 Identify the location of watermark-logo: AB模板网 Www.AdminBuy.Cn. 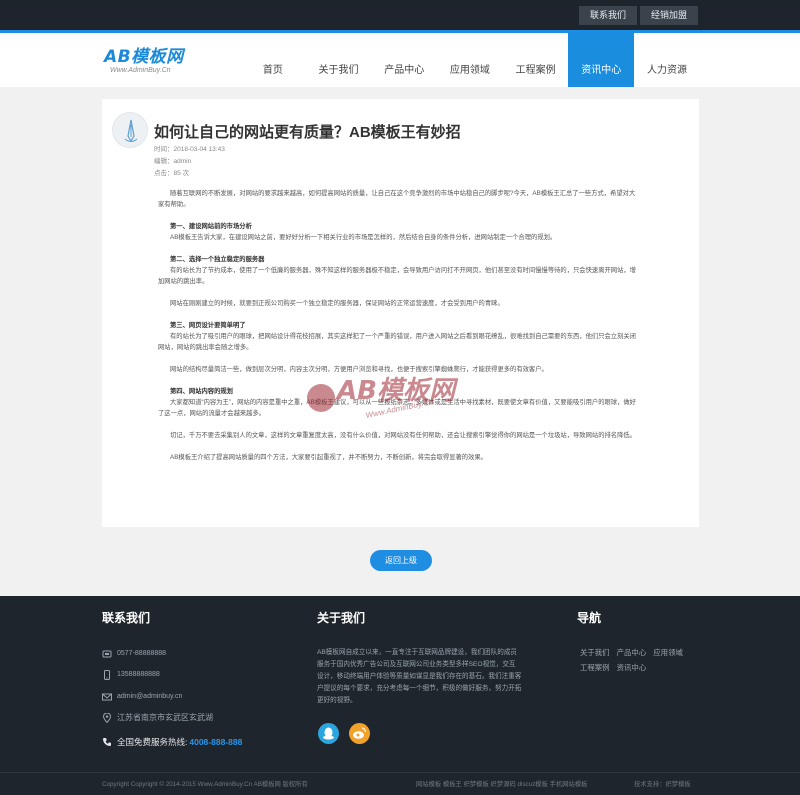
(407, 397).